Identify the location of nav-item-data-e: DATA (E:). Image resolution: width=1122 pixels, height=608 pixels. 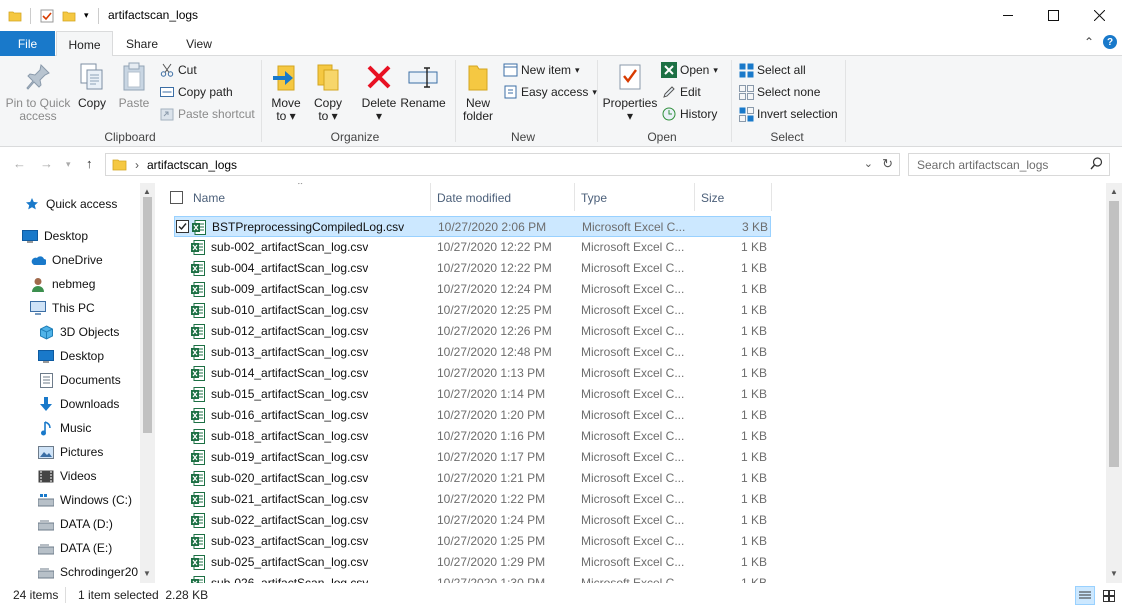
(75, 548).